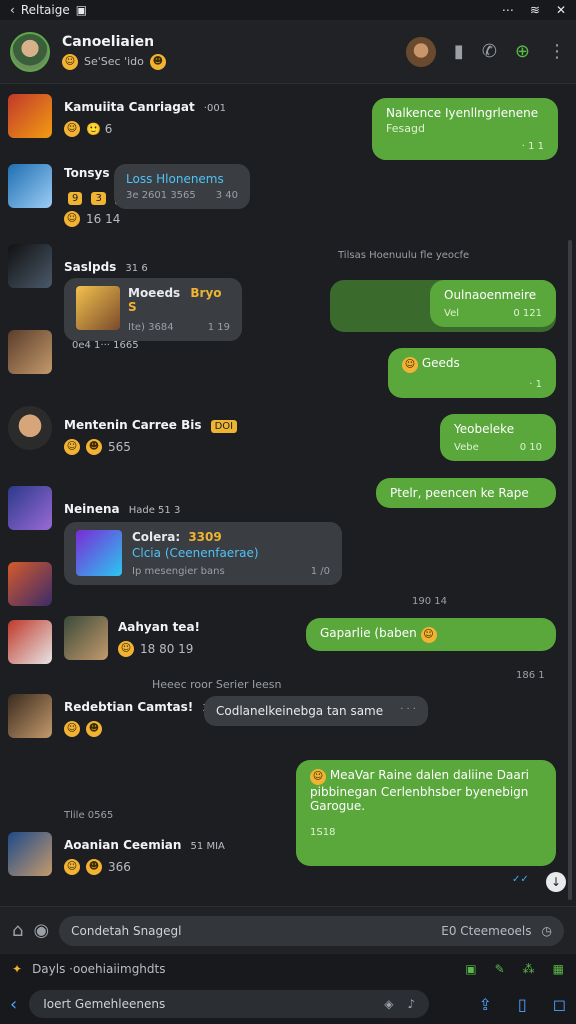  Describe the element at coordinates (12, 10) in the screenshot. I see `back-arrow-icon: ‹` at that location.